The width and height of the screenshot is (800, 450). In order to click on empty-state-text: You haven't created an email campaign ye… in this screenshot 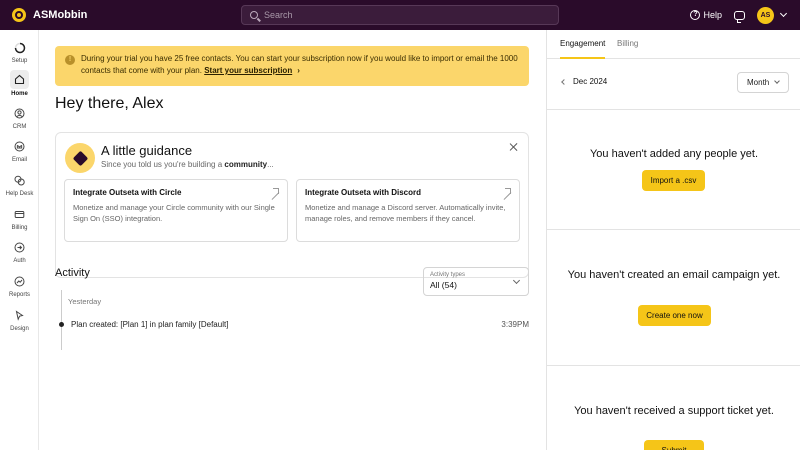, I will do `click(674, 275)`.